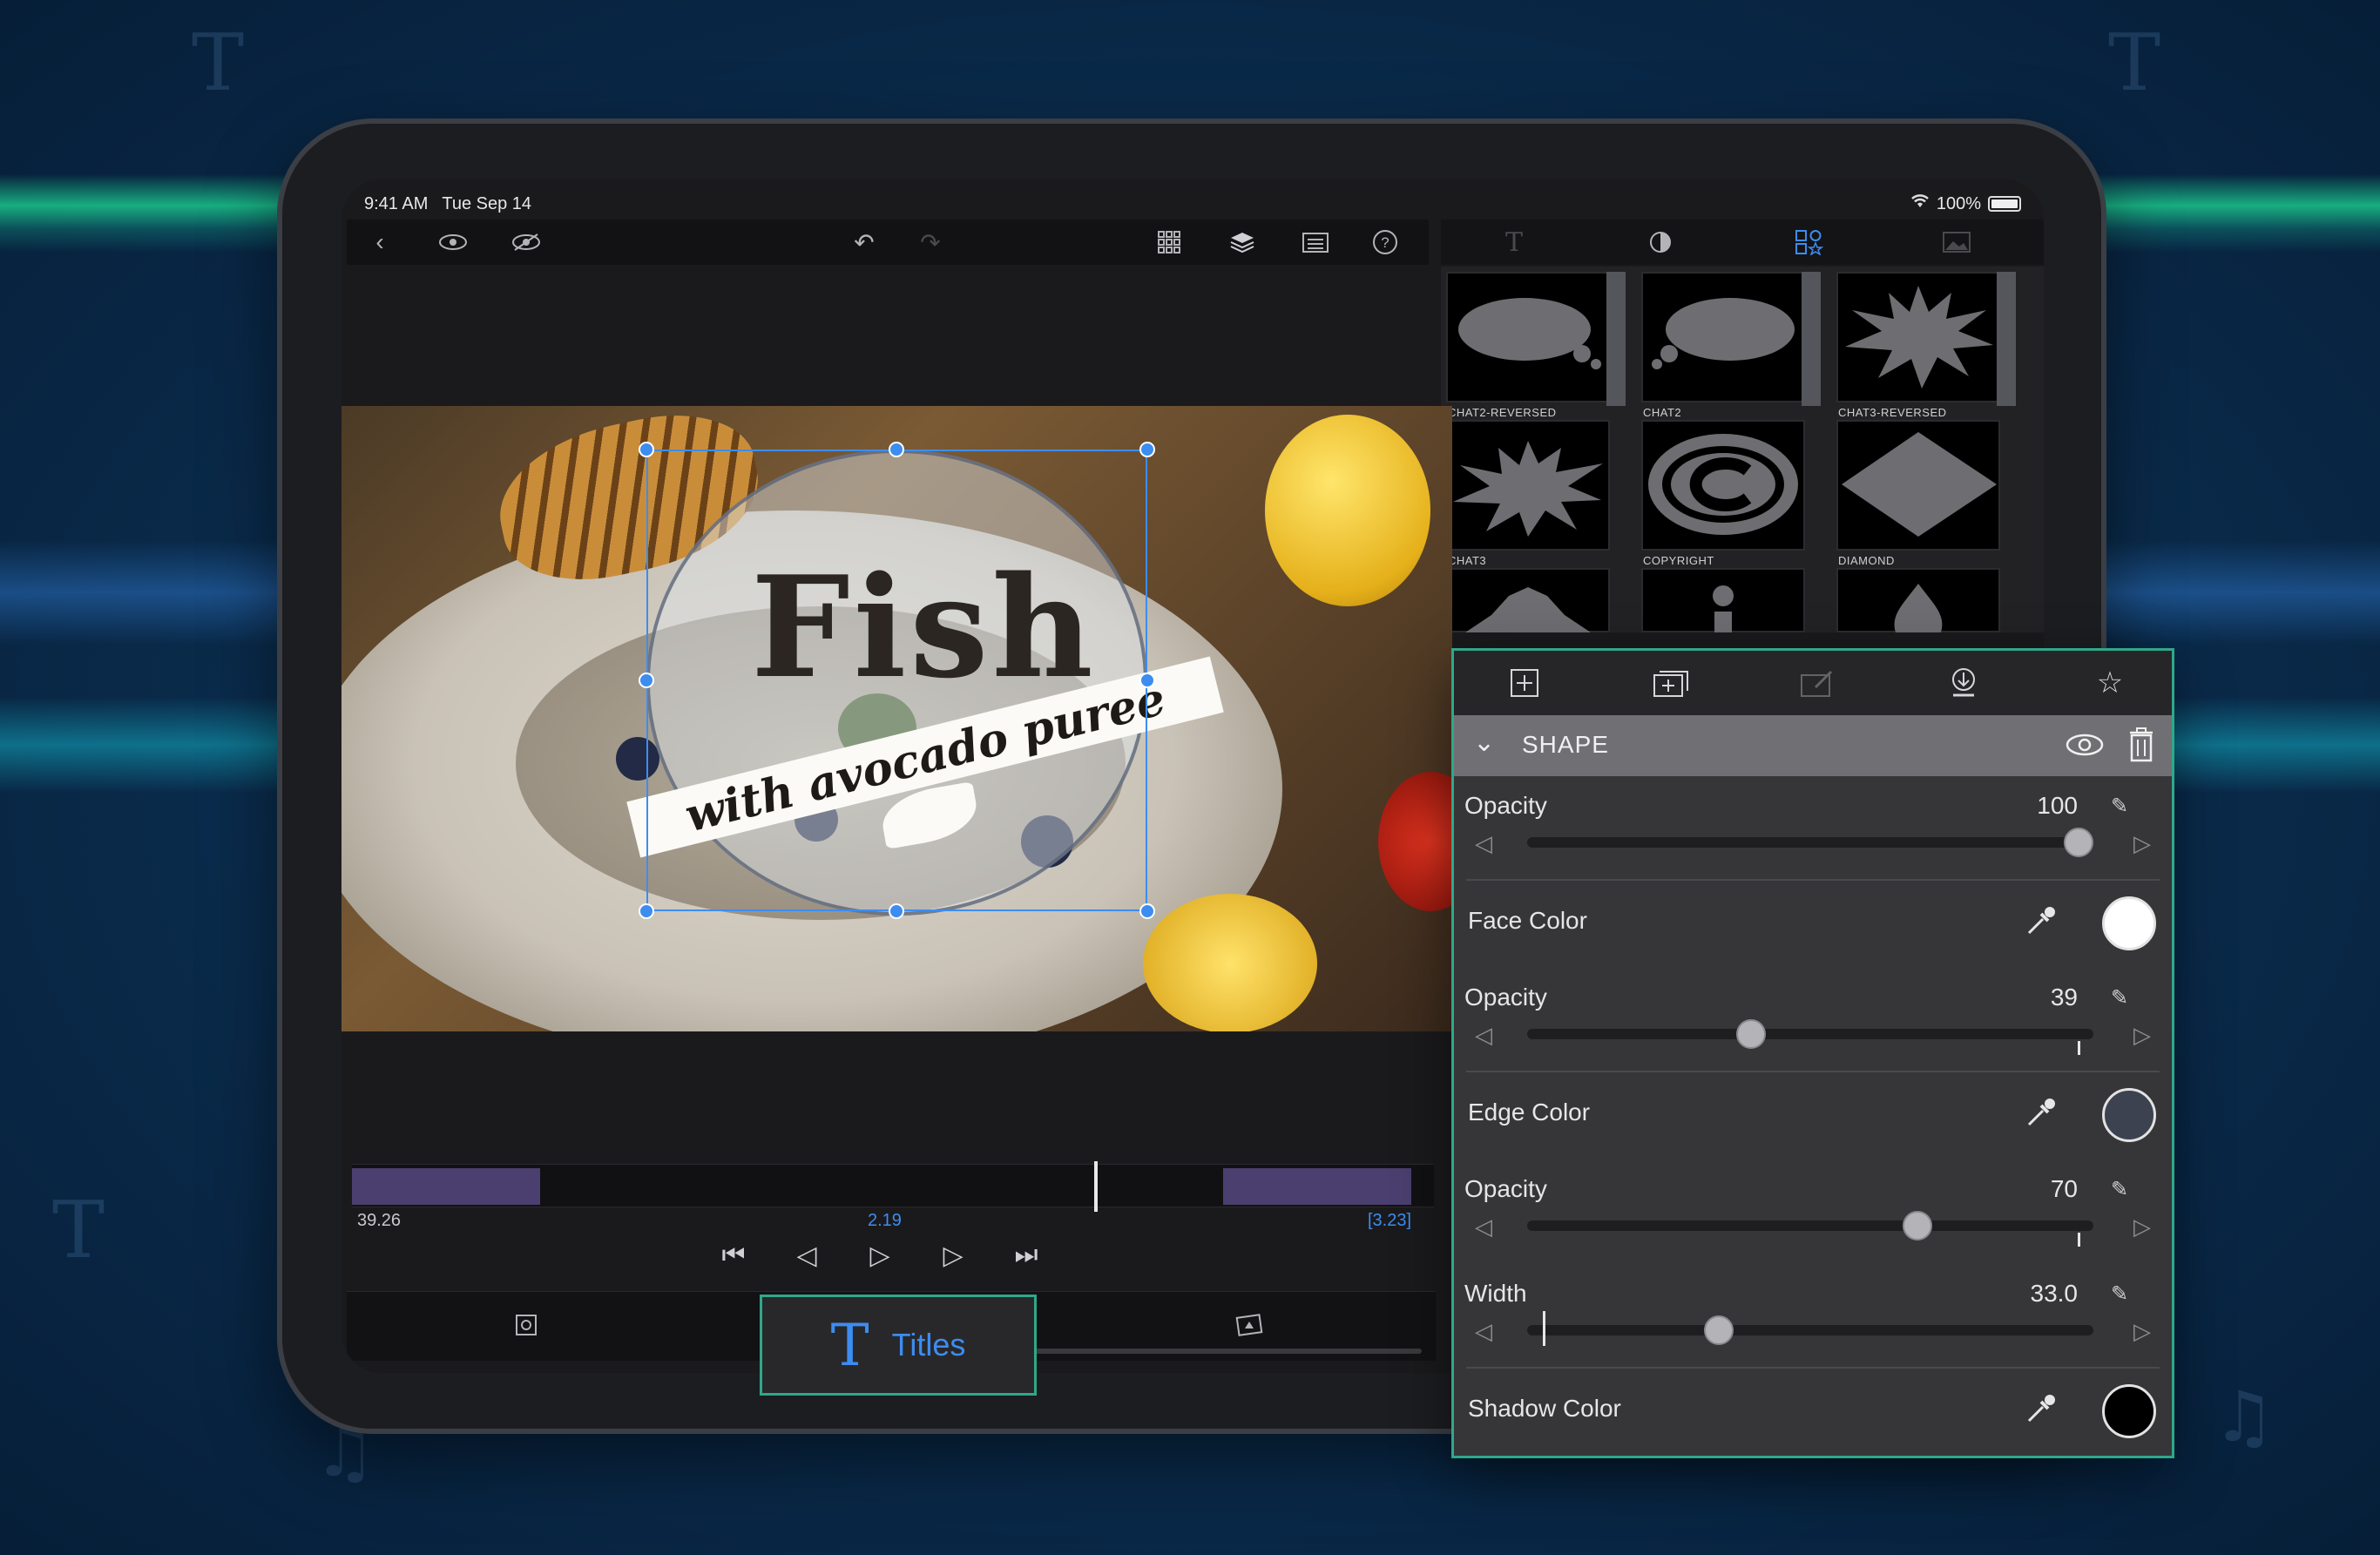 The width and height of the screenshot is (2380, 1555). Describe the element at coordinates (1484, 742) in the screenshot. I see `chevron-down-icon: ⌄` at that location.